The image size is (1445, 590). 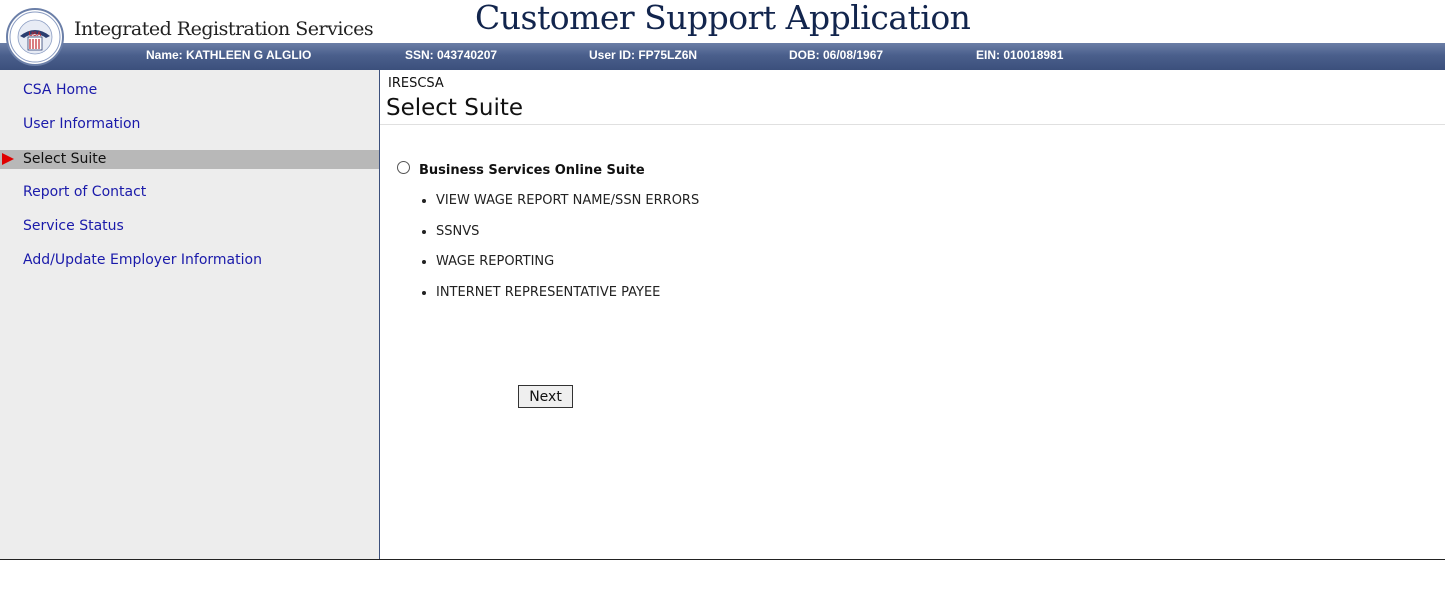 I want to click on sidebar-item-select-suite: Select Suite, so click(x=189, y=159).